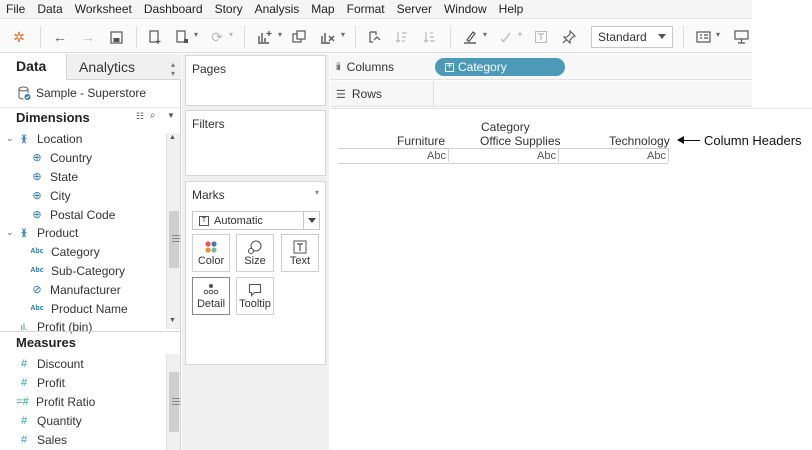 This screenshot has height=450, width=812. I want to click on field-discount: # Discount, so click(51, 363).